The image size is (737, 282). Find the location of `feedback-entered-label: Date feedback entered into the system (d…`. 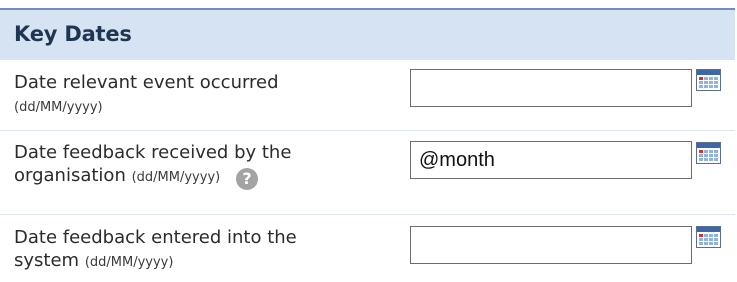

feedback-entered-label: Date feedback entered into the system (d… is located at coordinates (155, 250).